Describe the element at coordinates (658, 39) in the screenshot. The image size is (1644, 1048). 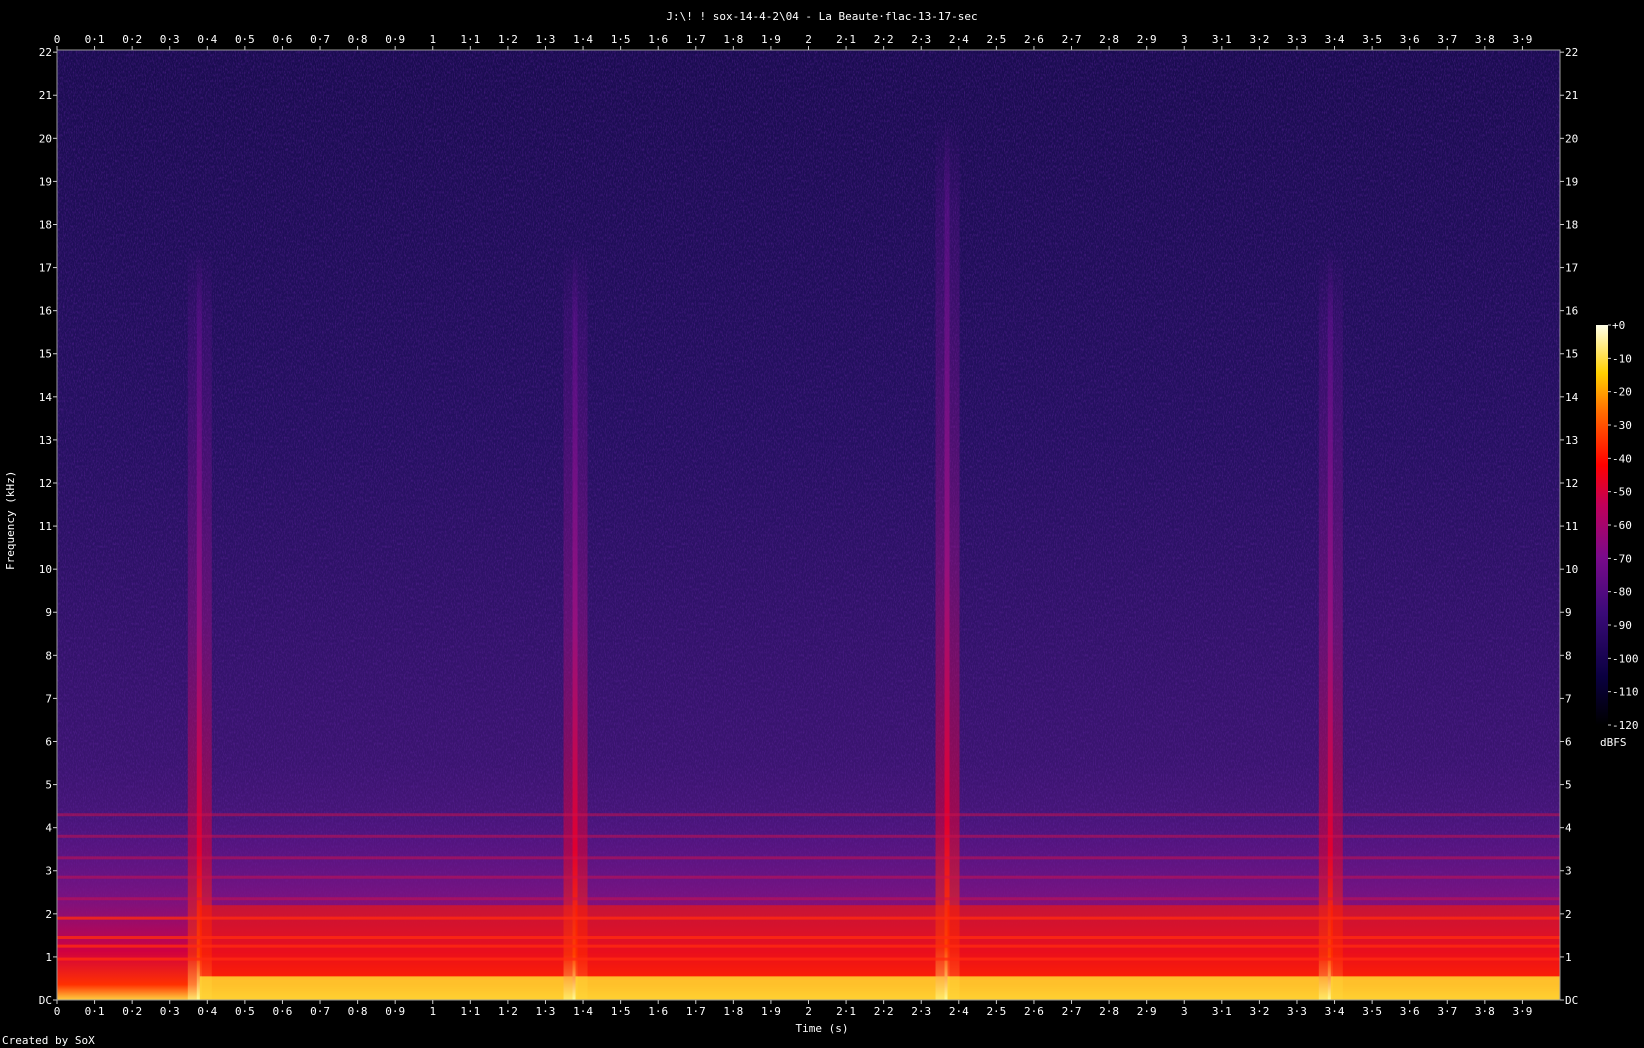
I see `x-tick-label-top: 1·6` at that location.